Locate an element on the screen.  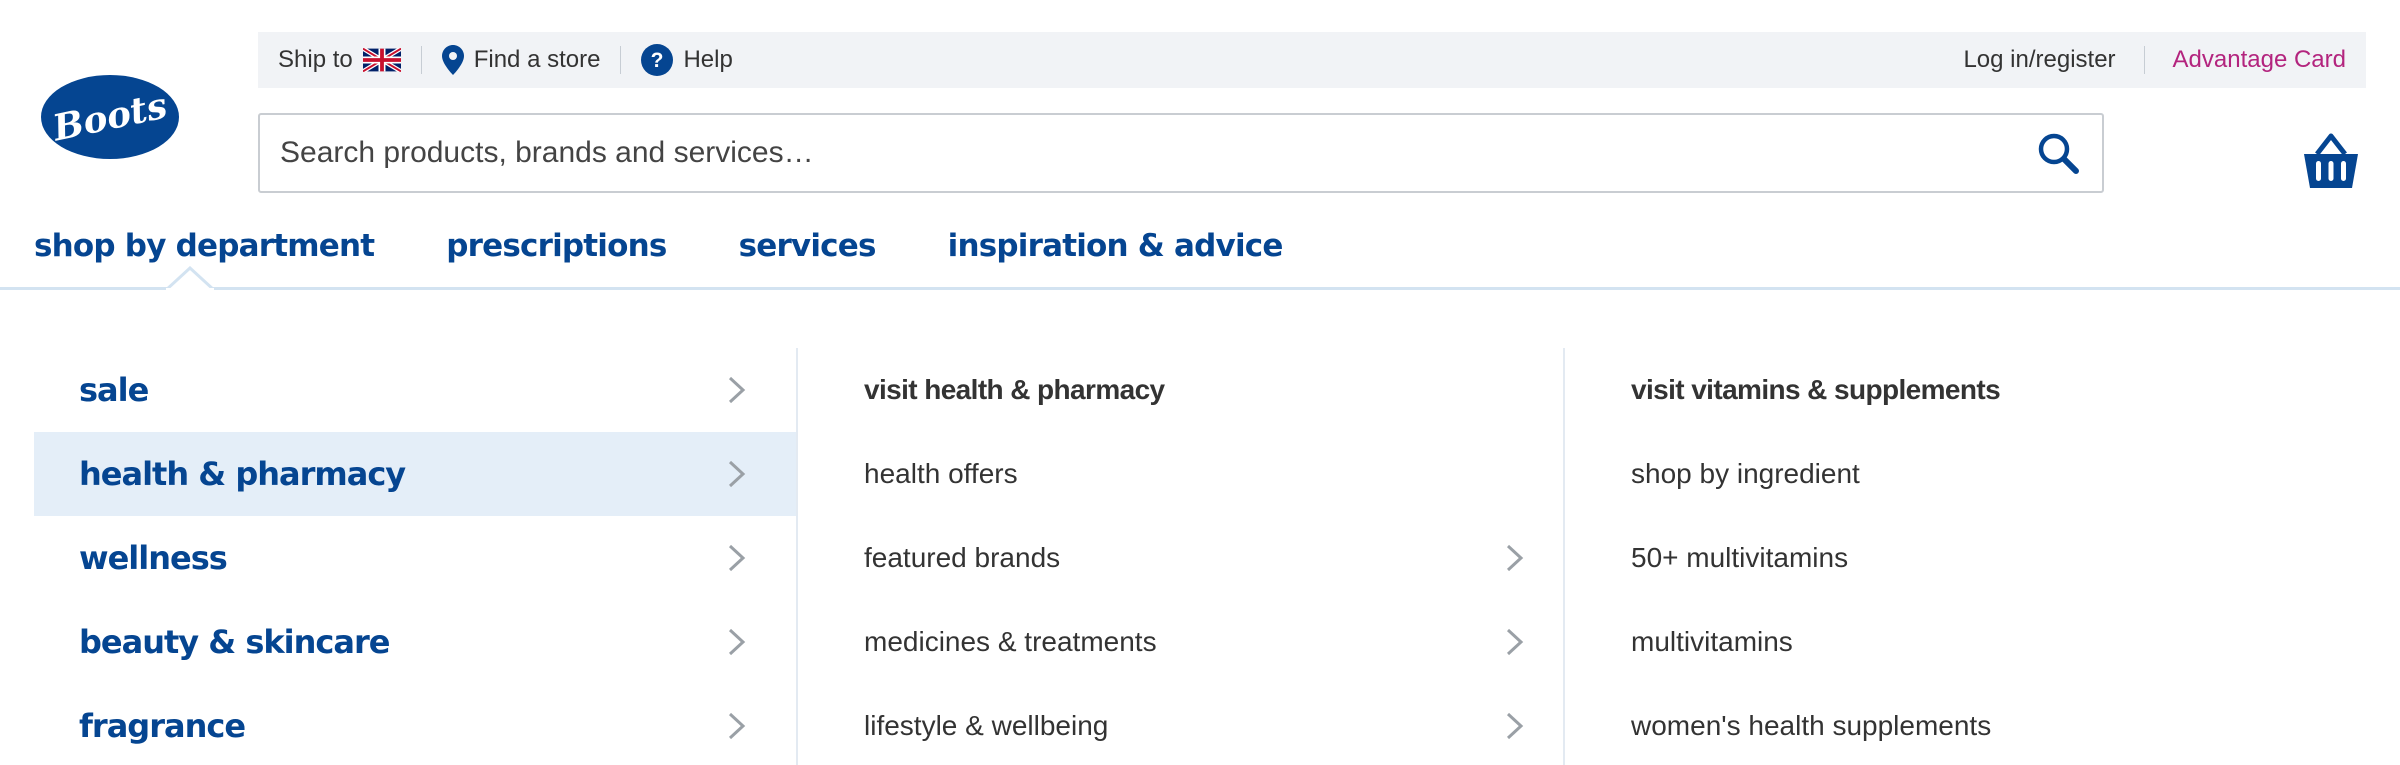
department-label: fragrance is located at coordinates (162, 726).